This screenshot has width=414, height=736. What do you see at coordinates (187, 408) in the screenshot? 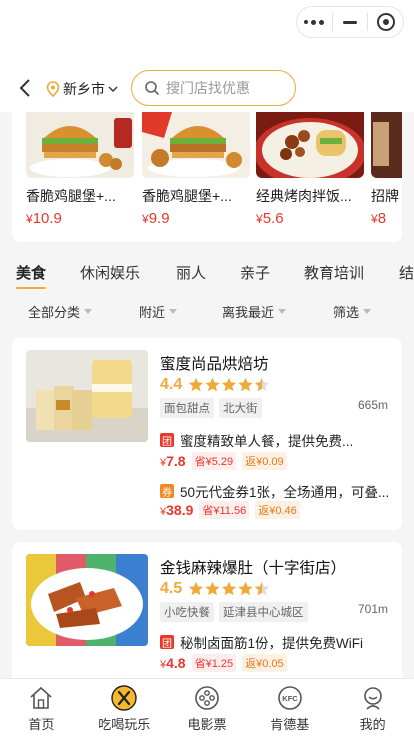
I see `shop-tag: 面包甜点` at bounding box center [187, 408].